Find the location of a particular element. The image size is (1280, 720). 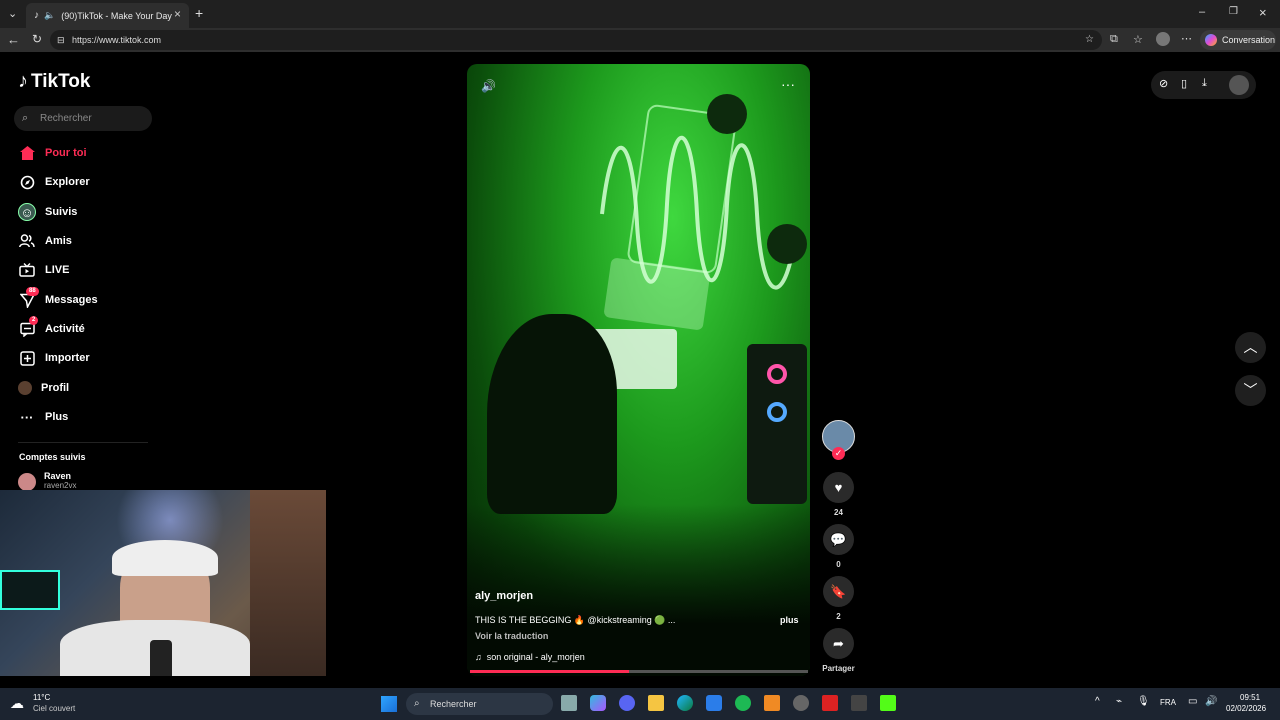

settings-gear-icon is located at coordinates (801, 703).